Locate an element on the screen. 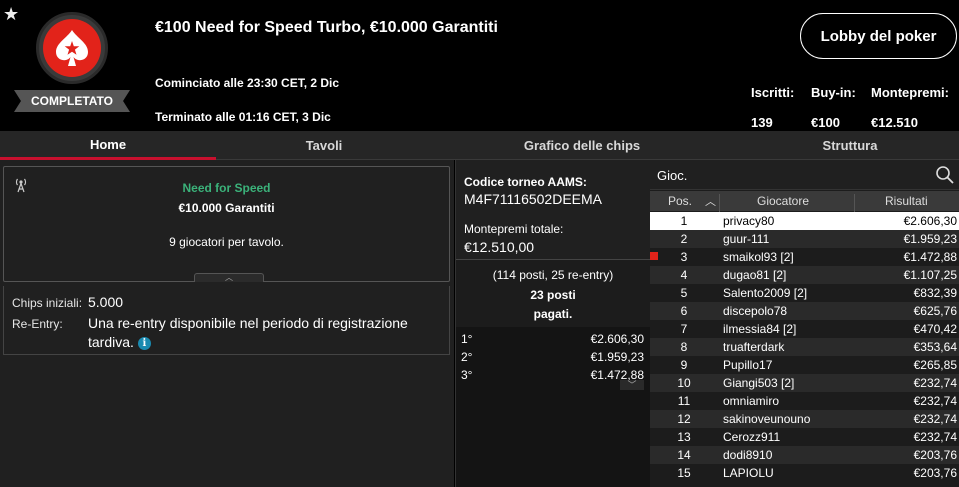  col-player: Giocatore is located at coordinates (783, 201).